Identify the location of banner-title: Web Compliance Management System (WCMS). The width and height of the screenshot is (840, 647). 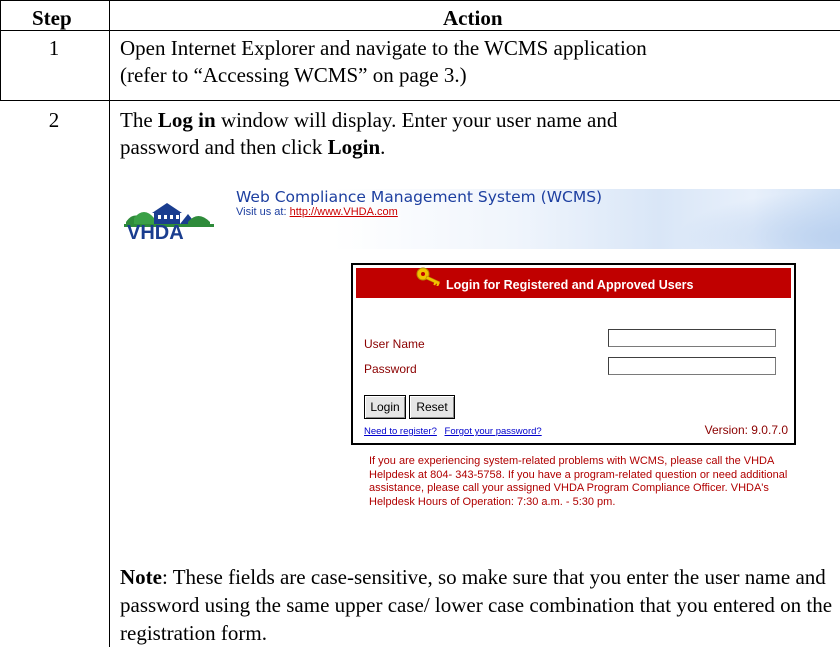
(419, 197).